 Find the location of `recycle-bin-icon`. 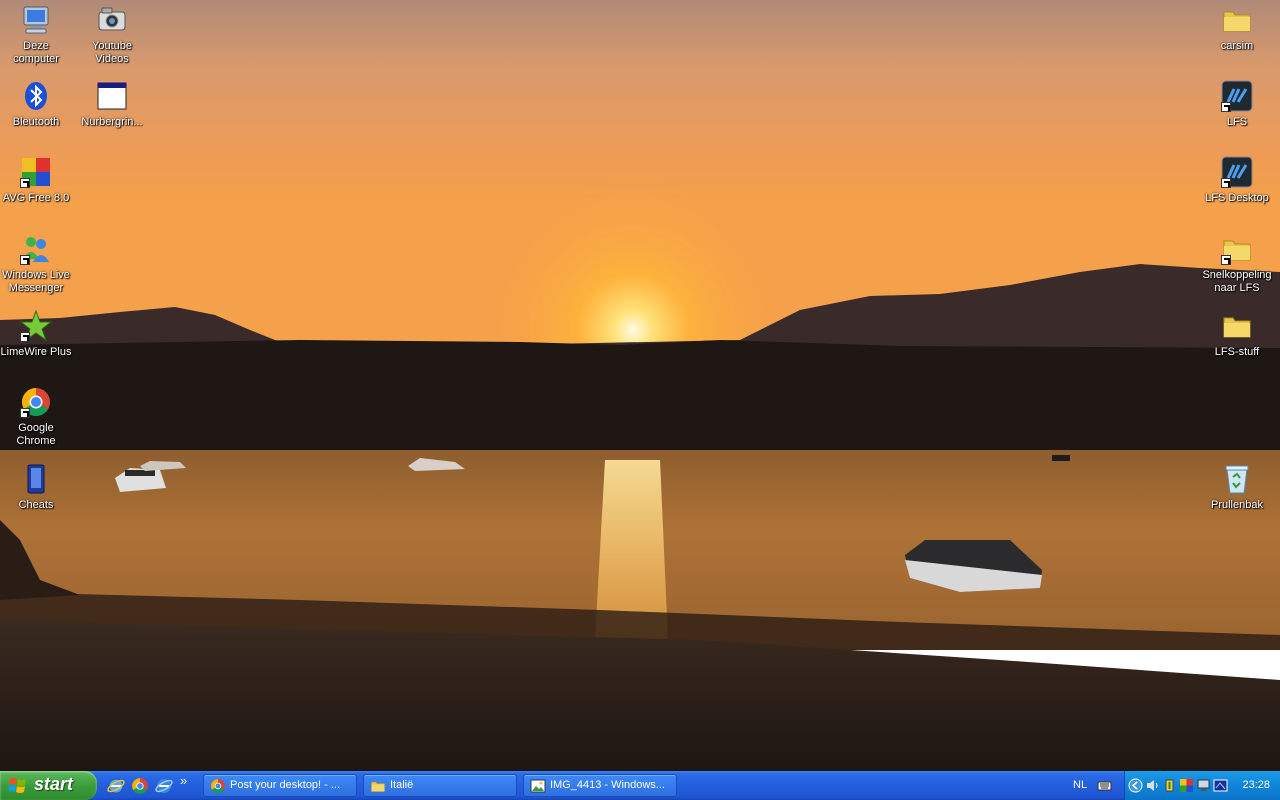

recycle-bin-icon is located at coordinates (1237, 479).